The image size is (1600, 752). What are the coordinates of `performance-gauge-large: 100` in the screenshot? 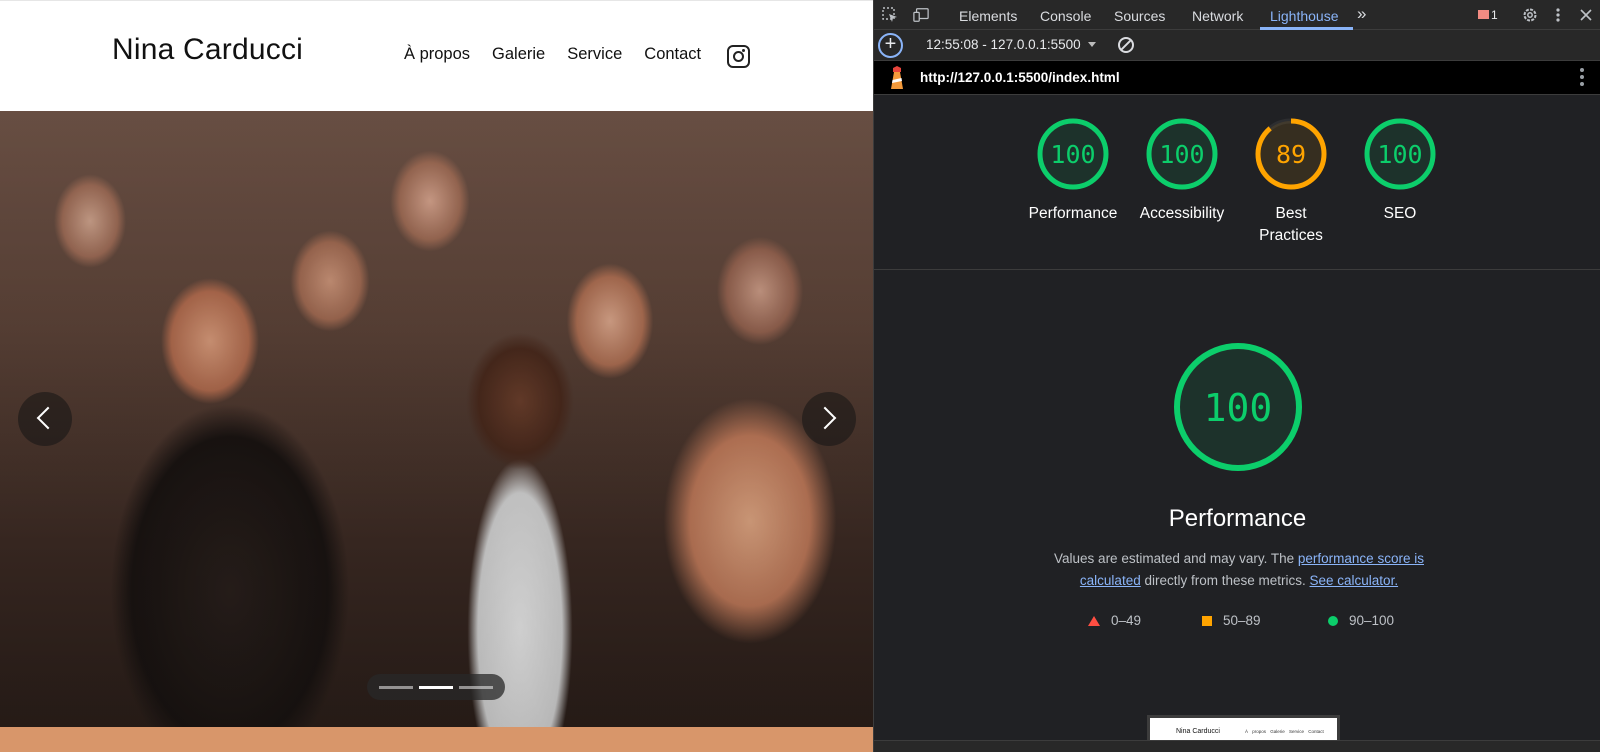 It's located at (1237, 407).